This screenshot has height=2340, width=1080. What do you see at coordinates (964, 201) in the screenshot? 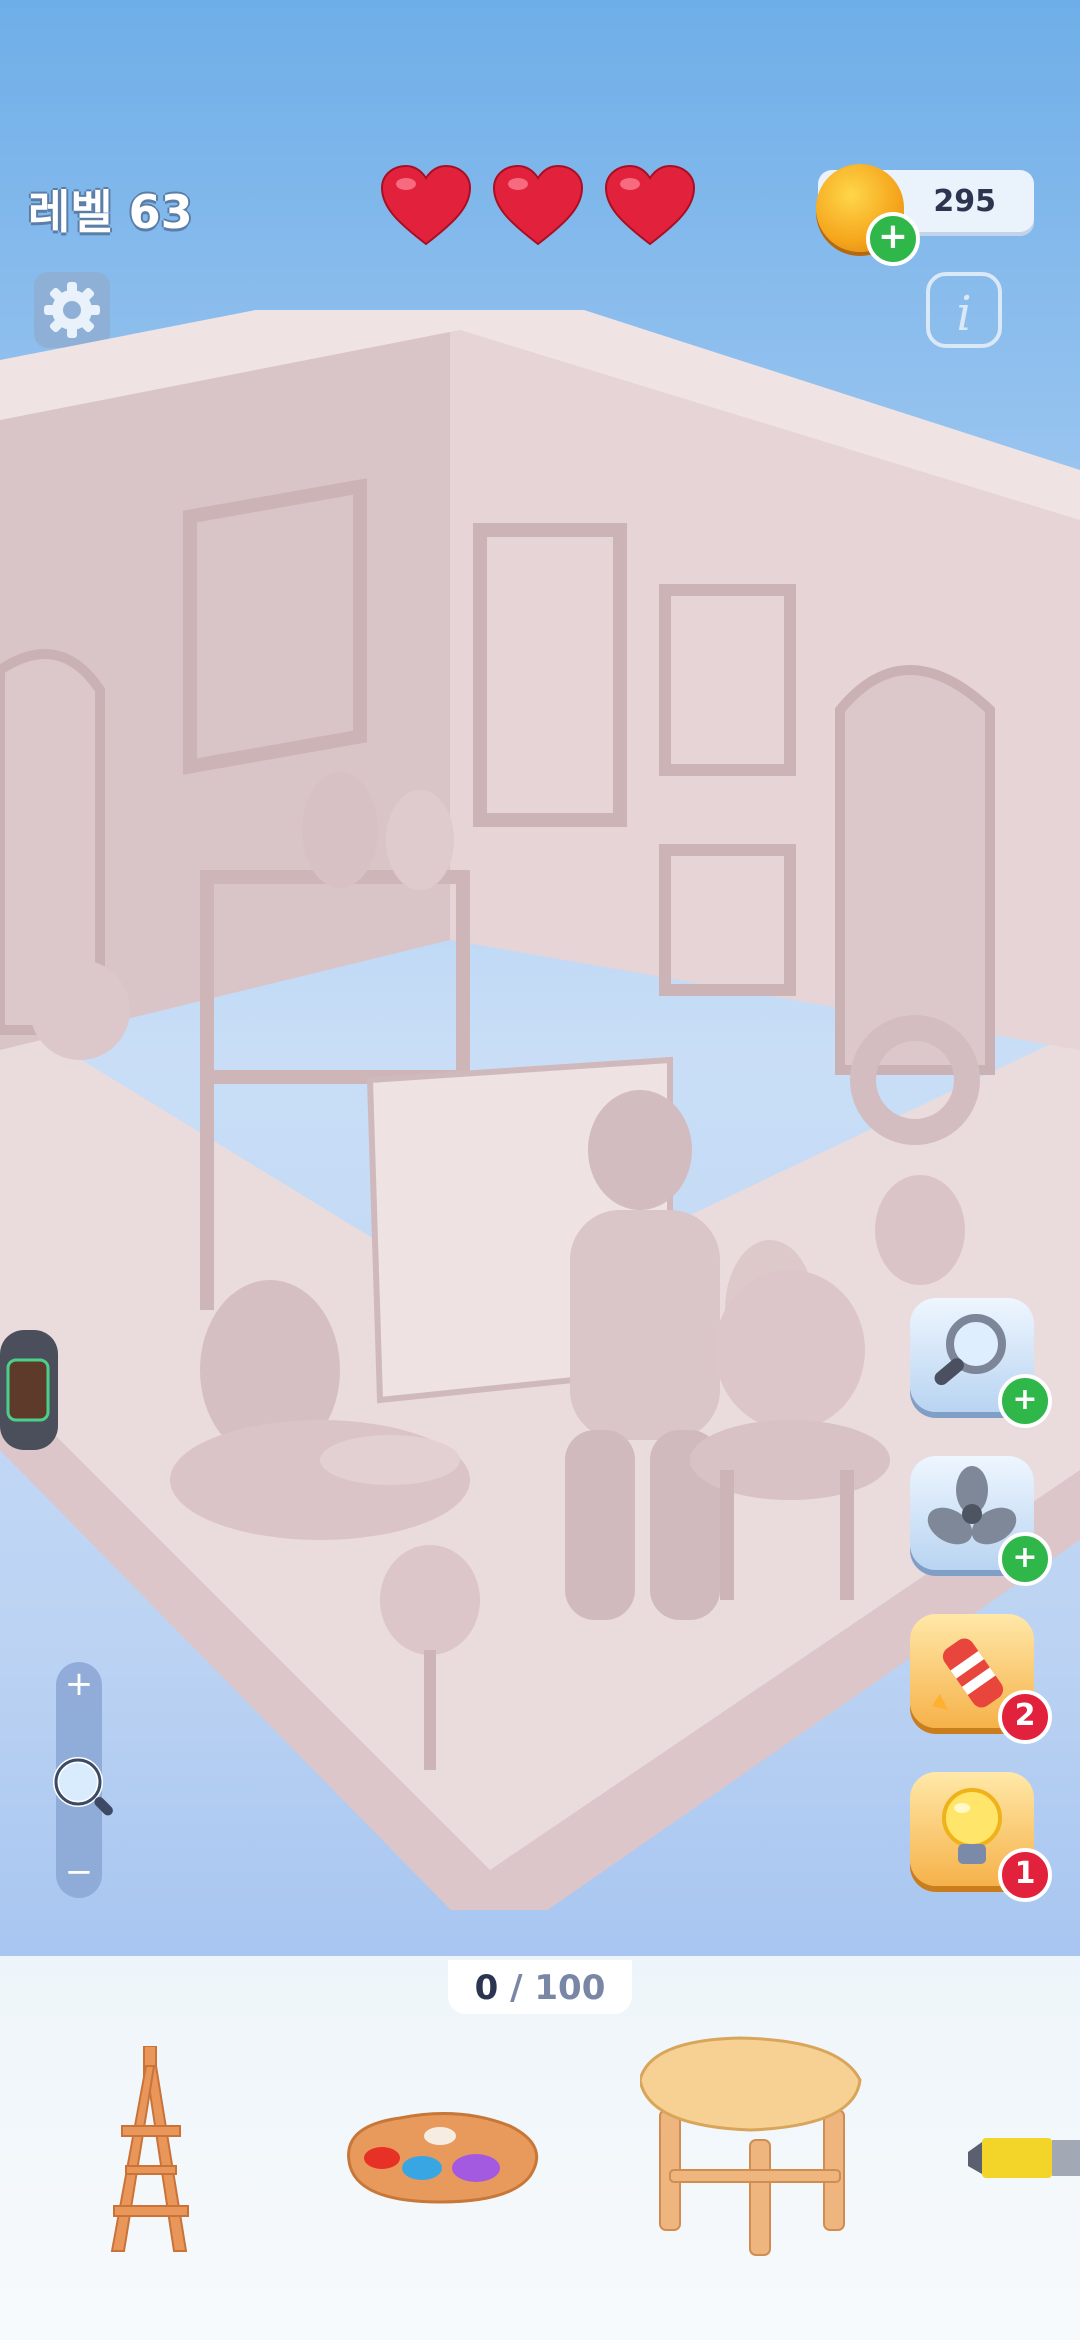
I see `coin-amount: 295` at bounding box center [964, 201].